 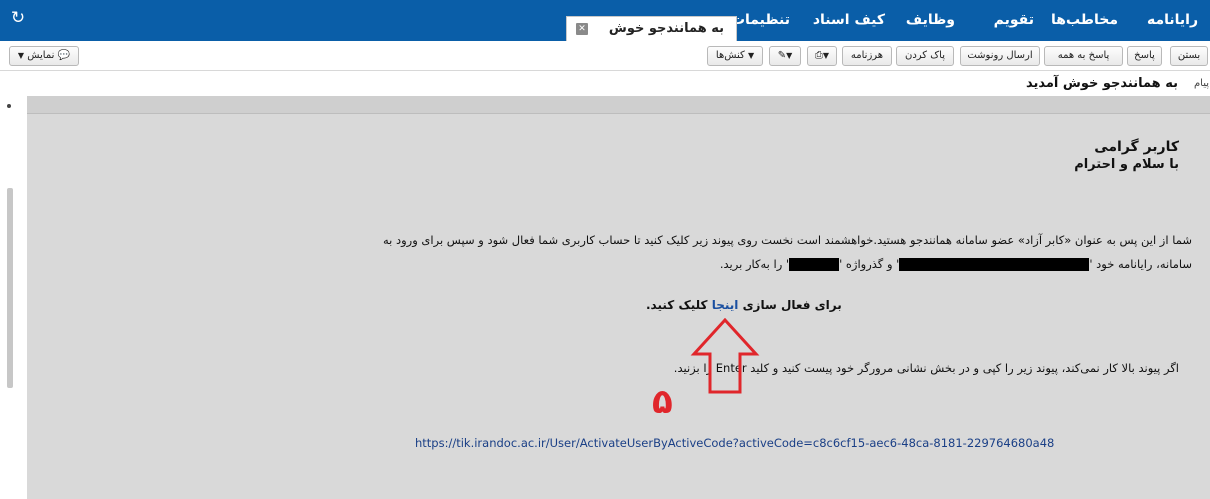 What do you see at coordinates (9, 106) in the screenshot?
I see `scroll-indicator-dot` at bounding box center [9, 106].